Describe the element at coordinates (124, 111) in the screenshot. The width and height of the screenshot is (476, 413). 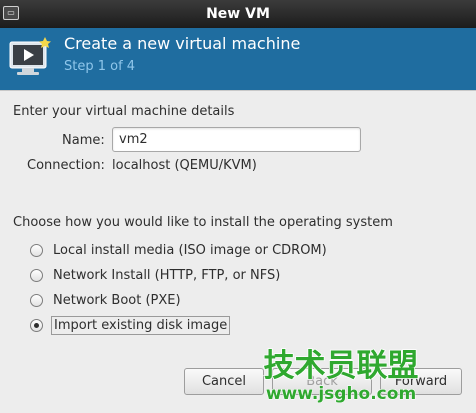
I see `details-heading: Enter your virtual machine details` at that location.